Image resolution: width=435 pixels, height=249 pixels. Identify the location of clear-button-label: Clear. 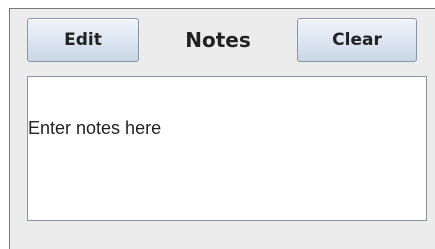
(357, 40).